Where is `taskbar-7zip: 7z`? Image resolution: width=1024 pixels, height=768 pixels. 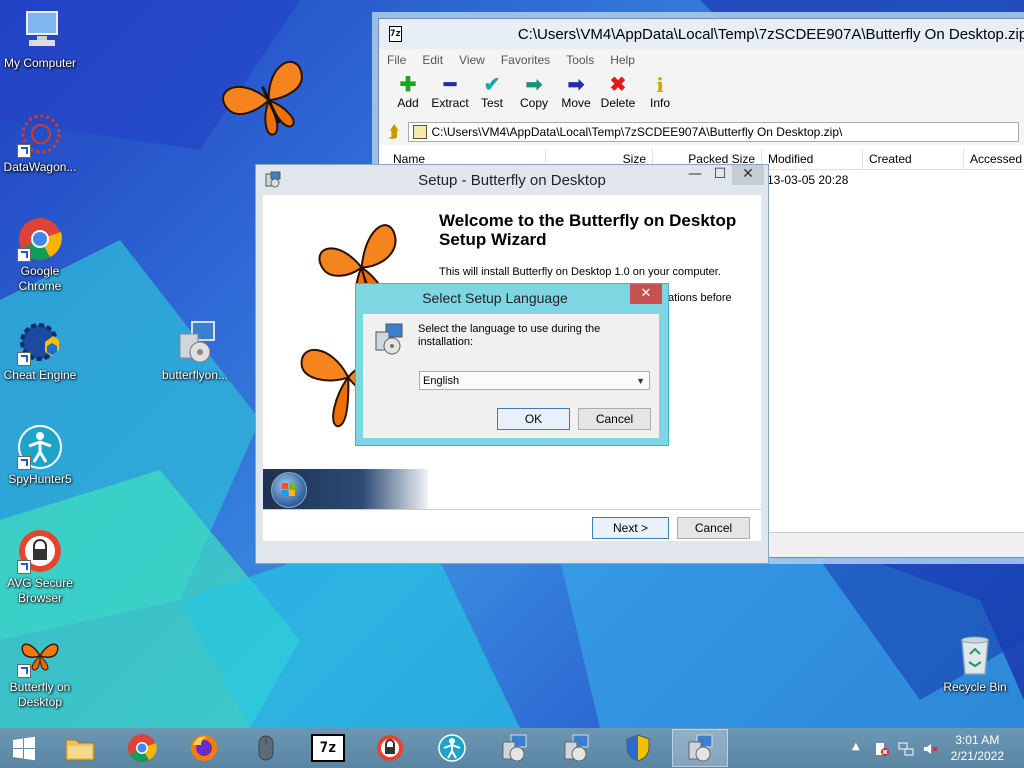 taskbar-7zip: 7z is located at coordinates (328, 748).